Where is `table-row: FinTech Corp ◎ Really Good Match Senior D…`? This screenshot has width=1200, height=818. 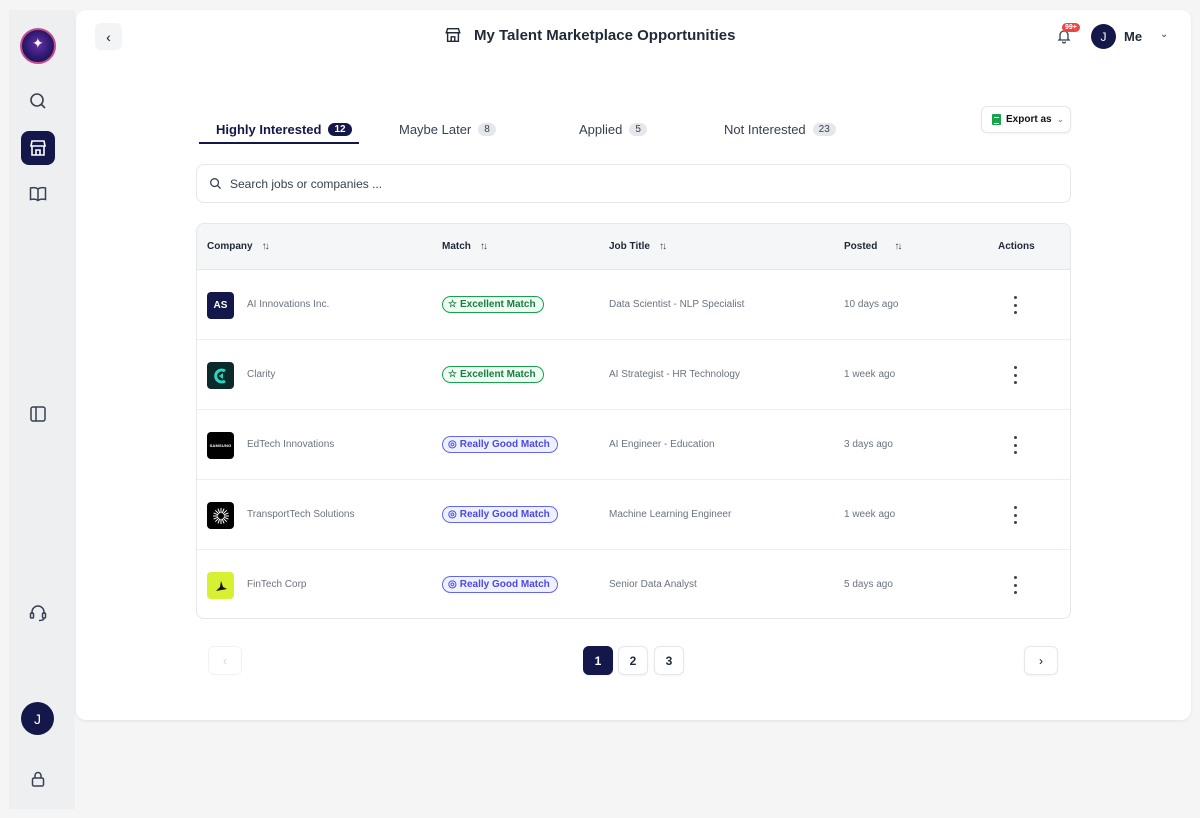
table-row: FinTech Corp ◎ Really Good Match Senior D… is located at coordinates (633, 584).